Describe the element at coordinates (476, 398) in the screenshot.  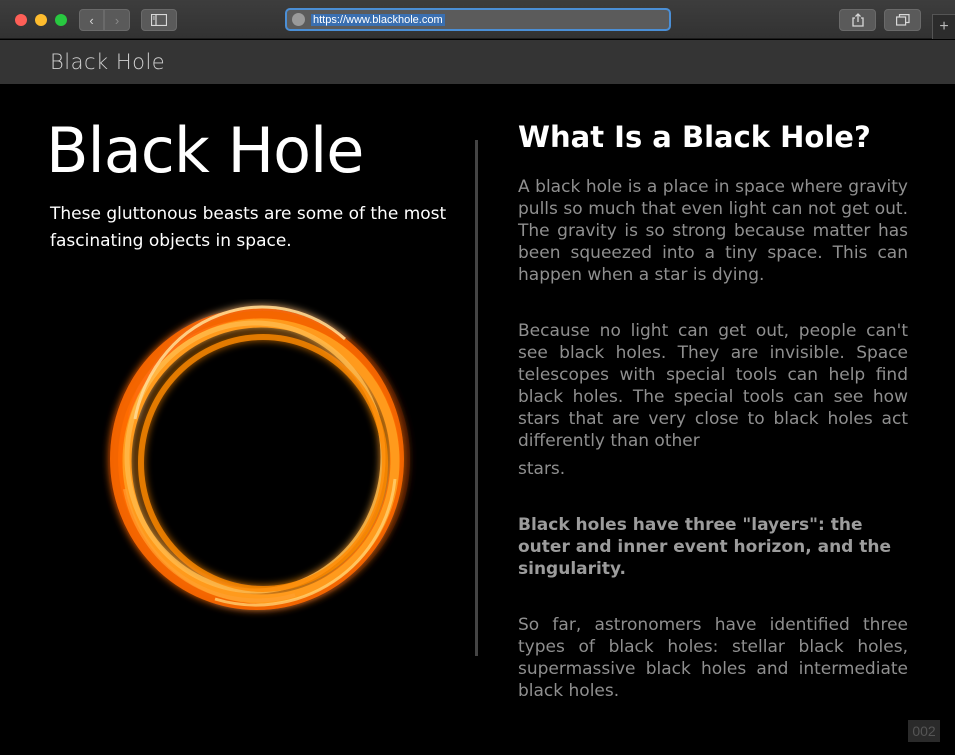
I see `column-divider` at that location.